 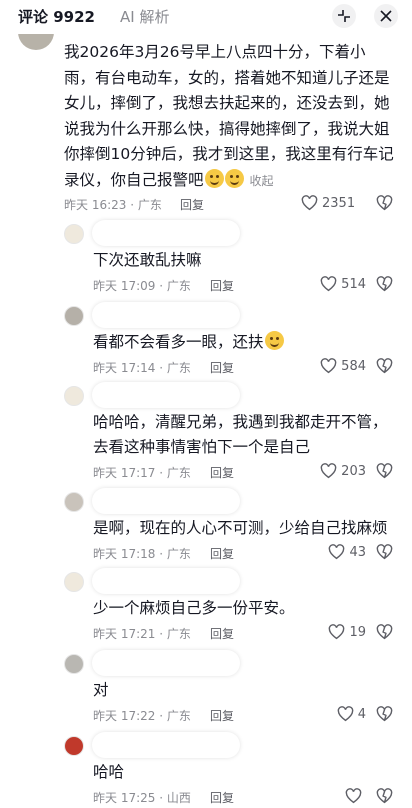 What do you see at coordinates (347, 552) in the screenshot?
I see `like-button: 43` at bounding box center [347, 552].